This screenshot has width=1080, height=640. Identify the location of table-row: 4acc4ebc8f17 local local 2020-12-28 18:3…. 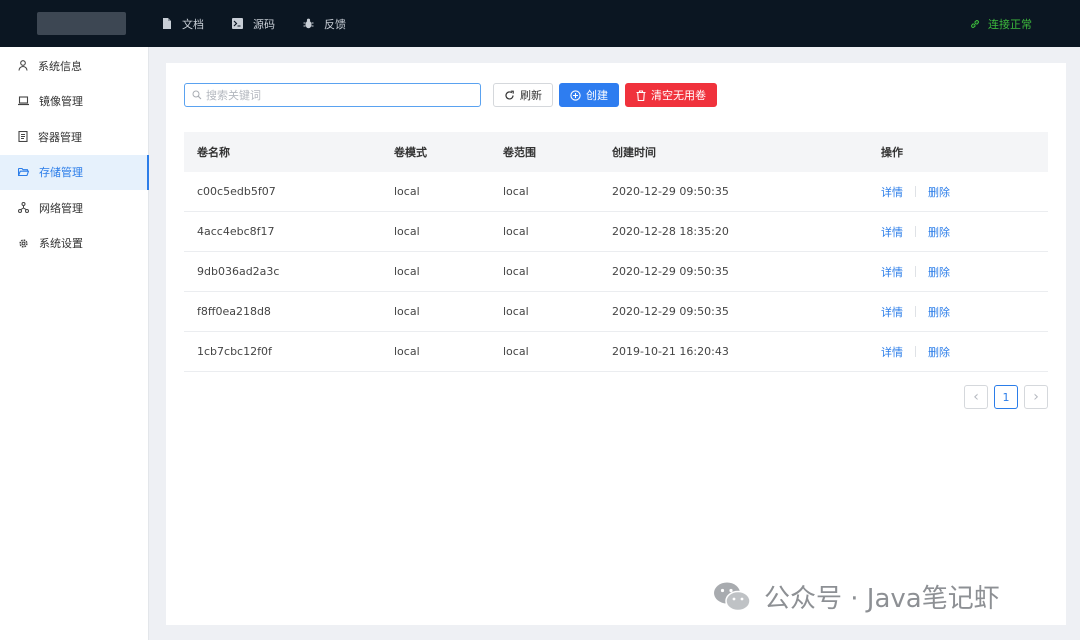
(616, 232).